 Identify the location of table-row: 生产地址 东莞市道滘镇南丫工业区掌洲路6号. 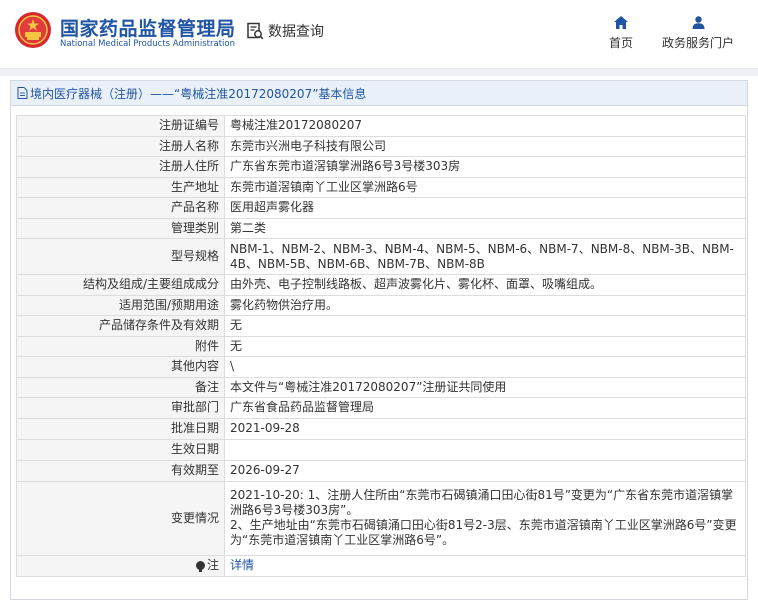
(381, 187).